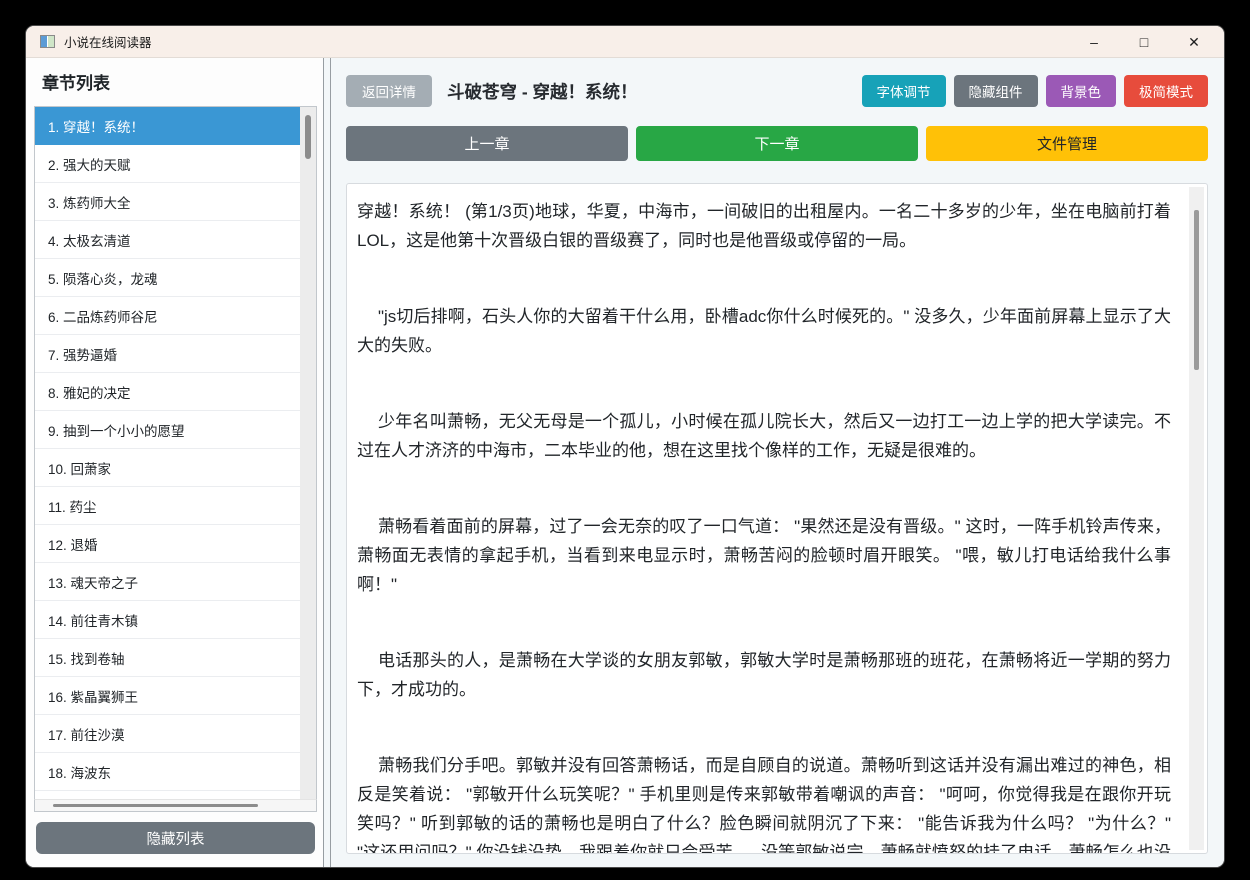  Describe the element at coordinates (76, 83) in the screenshot. I see `chapter-list-header: 章节列表` at that location.